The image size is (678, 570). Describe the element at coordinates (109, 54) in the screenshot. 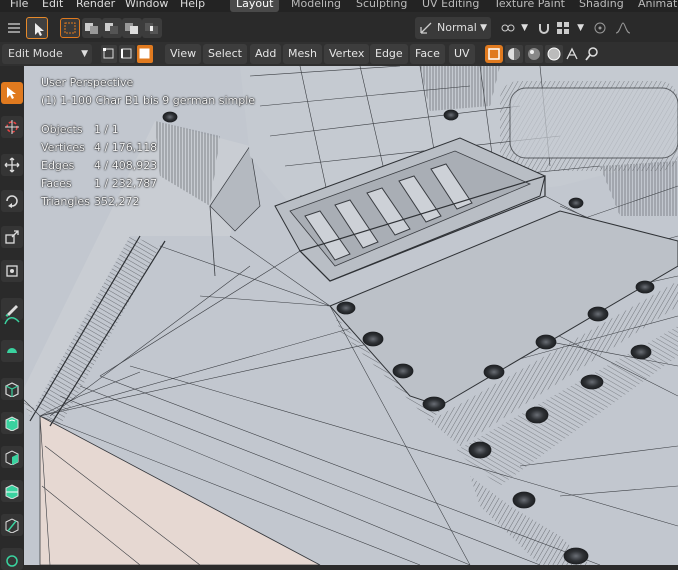

I see `vertex-select-button` at that location.